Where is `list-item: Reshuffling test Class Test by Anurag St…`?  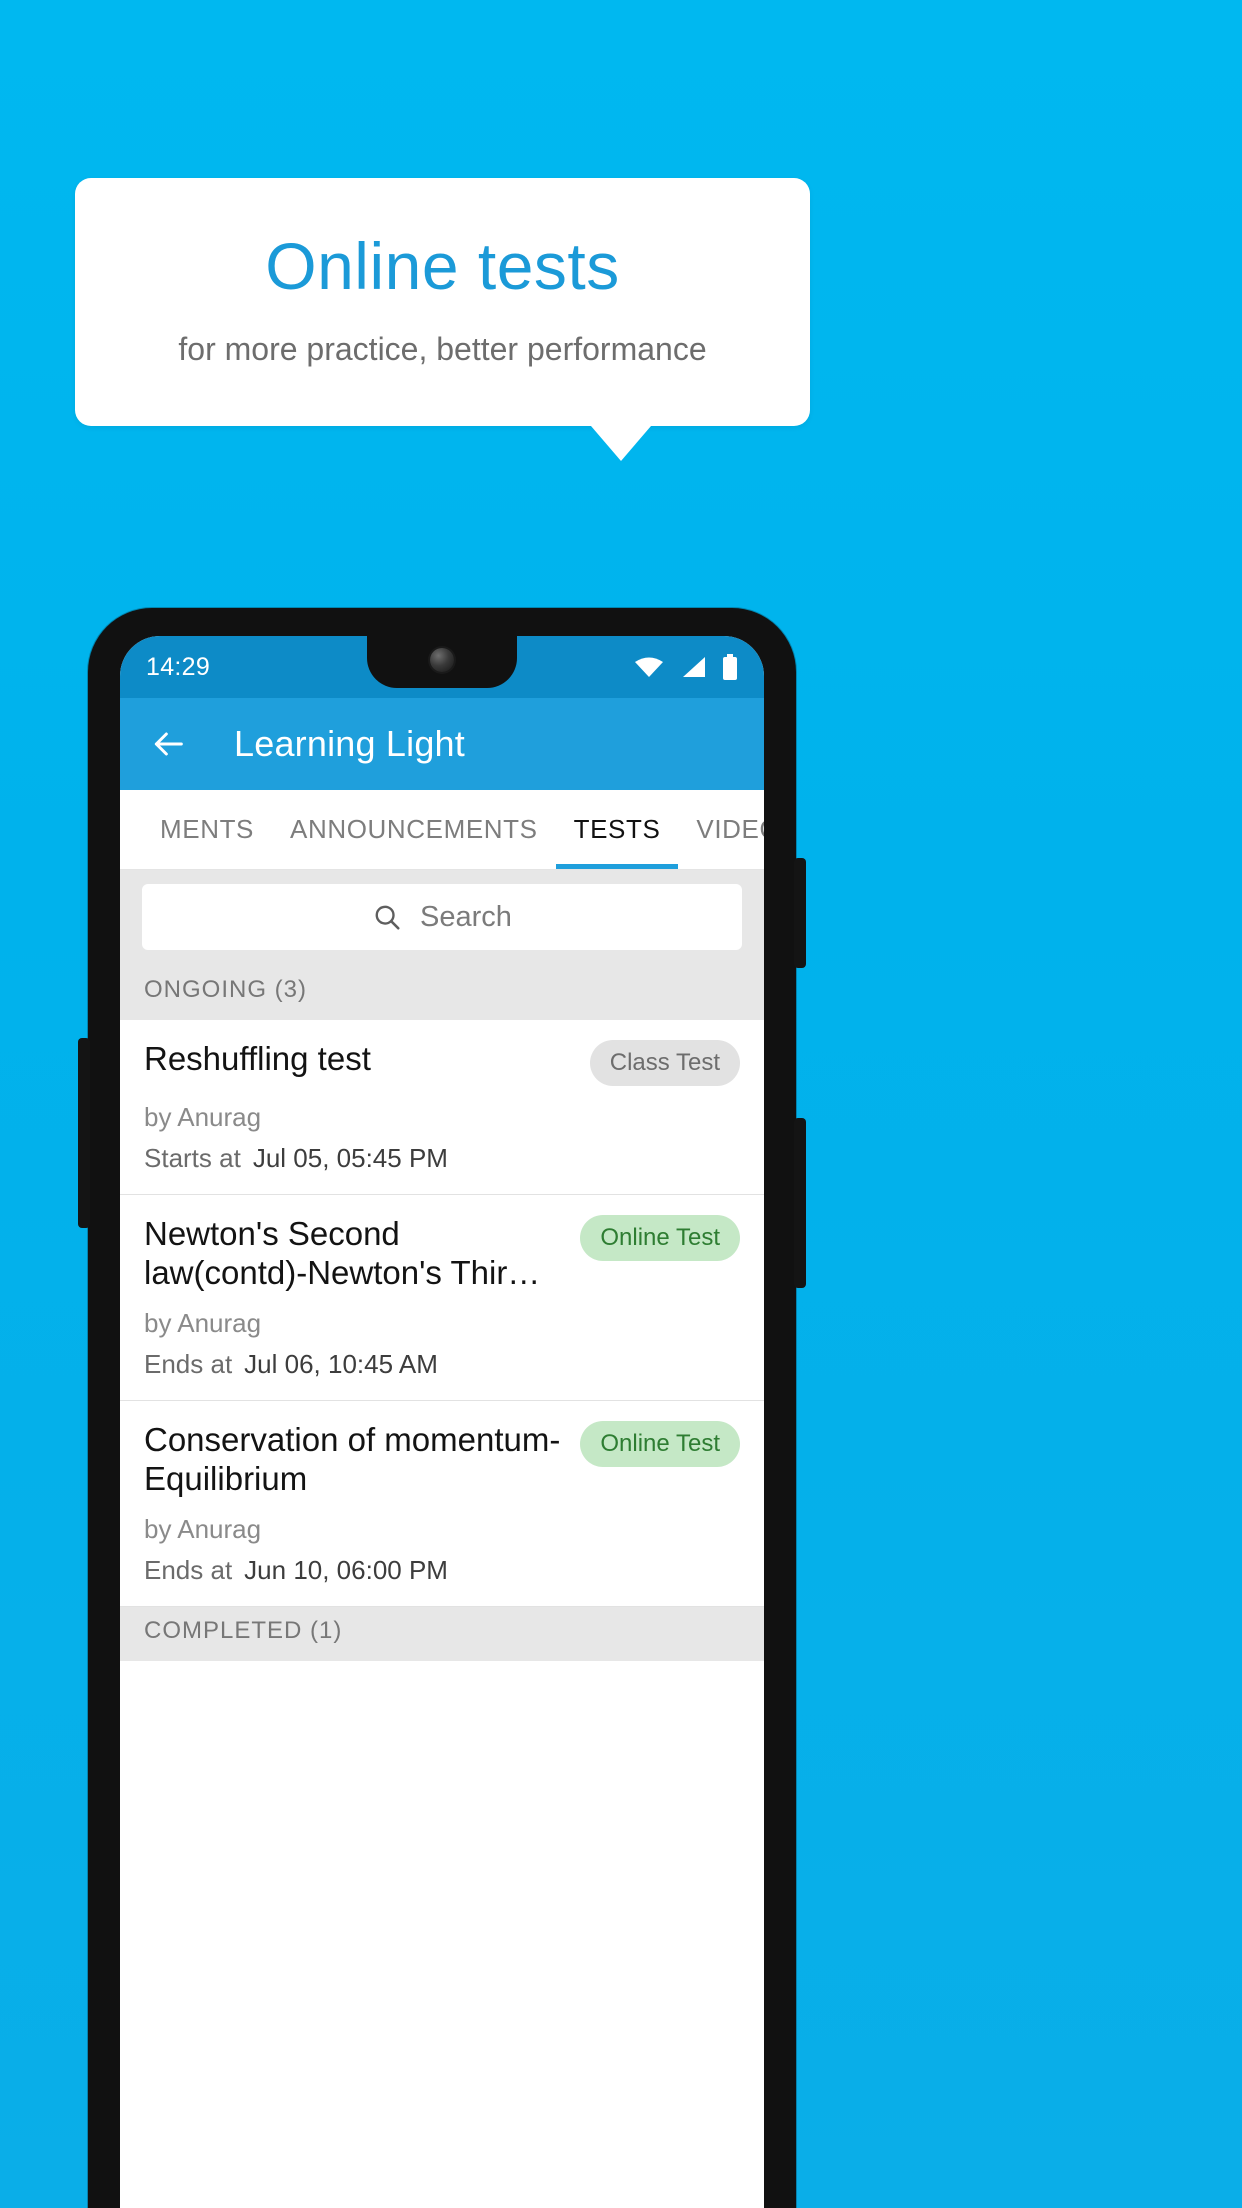
list-item: Reshuffling test Class Test by Anurag St… is located at coordinates (442, 1107).